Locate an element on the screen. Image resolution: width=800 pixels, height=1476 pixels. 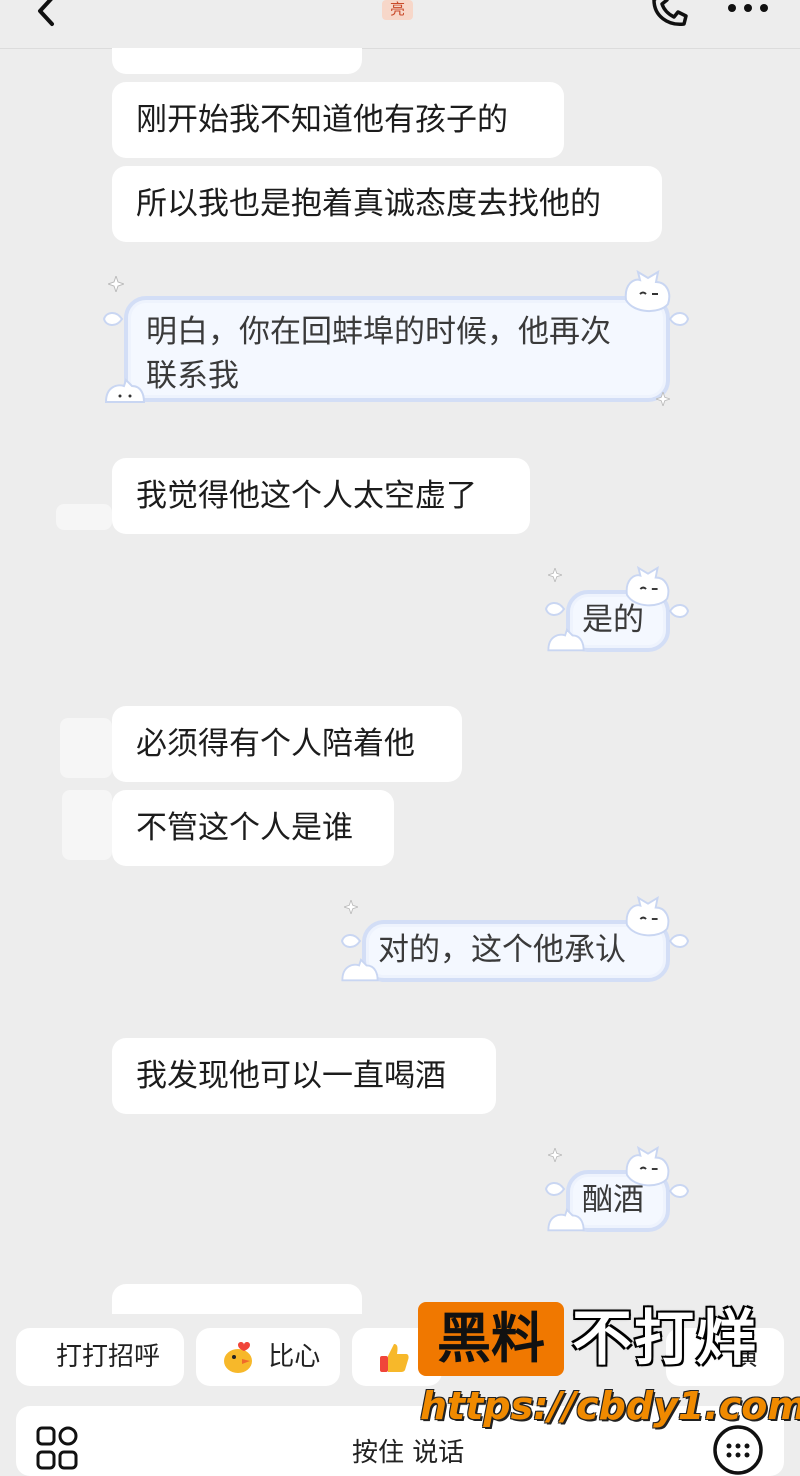
message-bubble: 我觉得他这个人太空虚了 is located at coordinates (321, 496).